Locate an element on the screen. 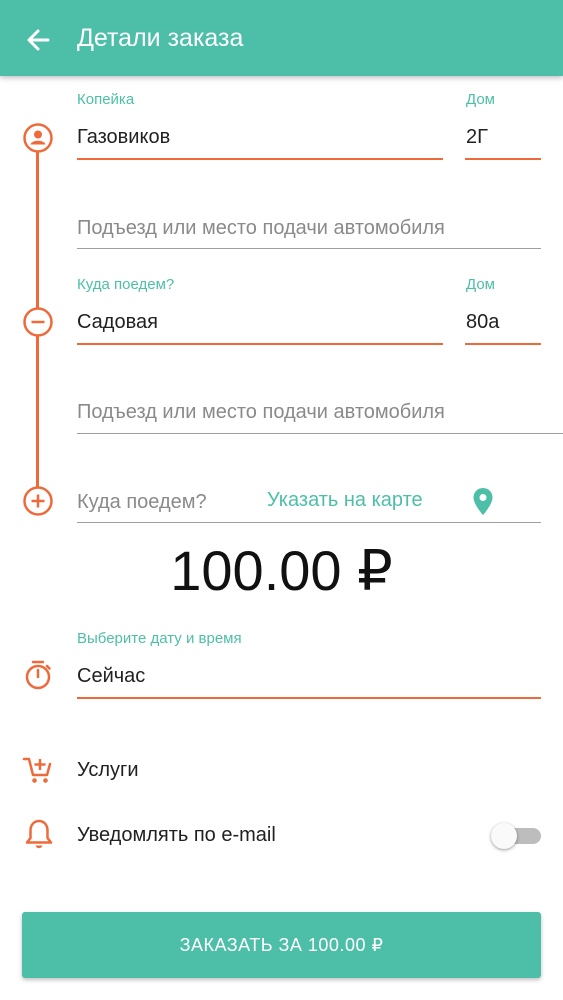 The height and width of the screenshot is (1000, 563). notify-email-toggle is located at coordinates (516, 836).